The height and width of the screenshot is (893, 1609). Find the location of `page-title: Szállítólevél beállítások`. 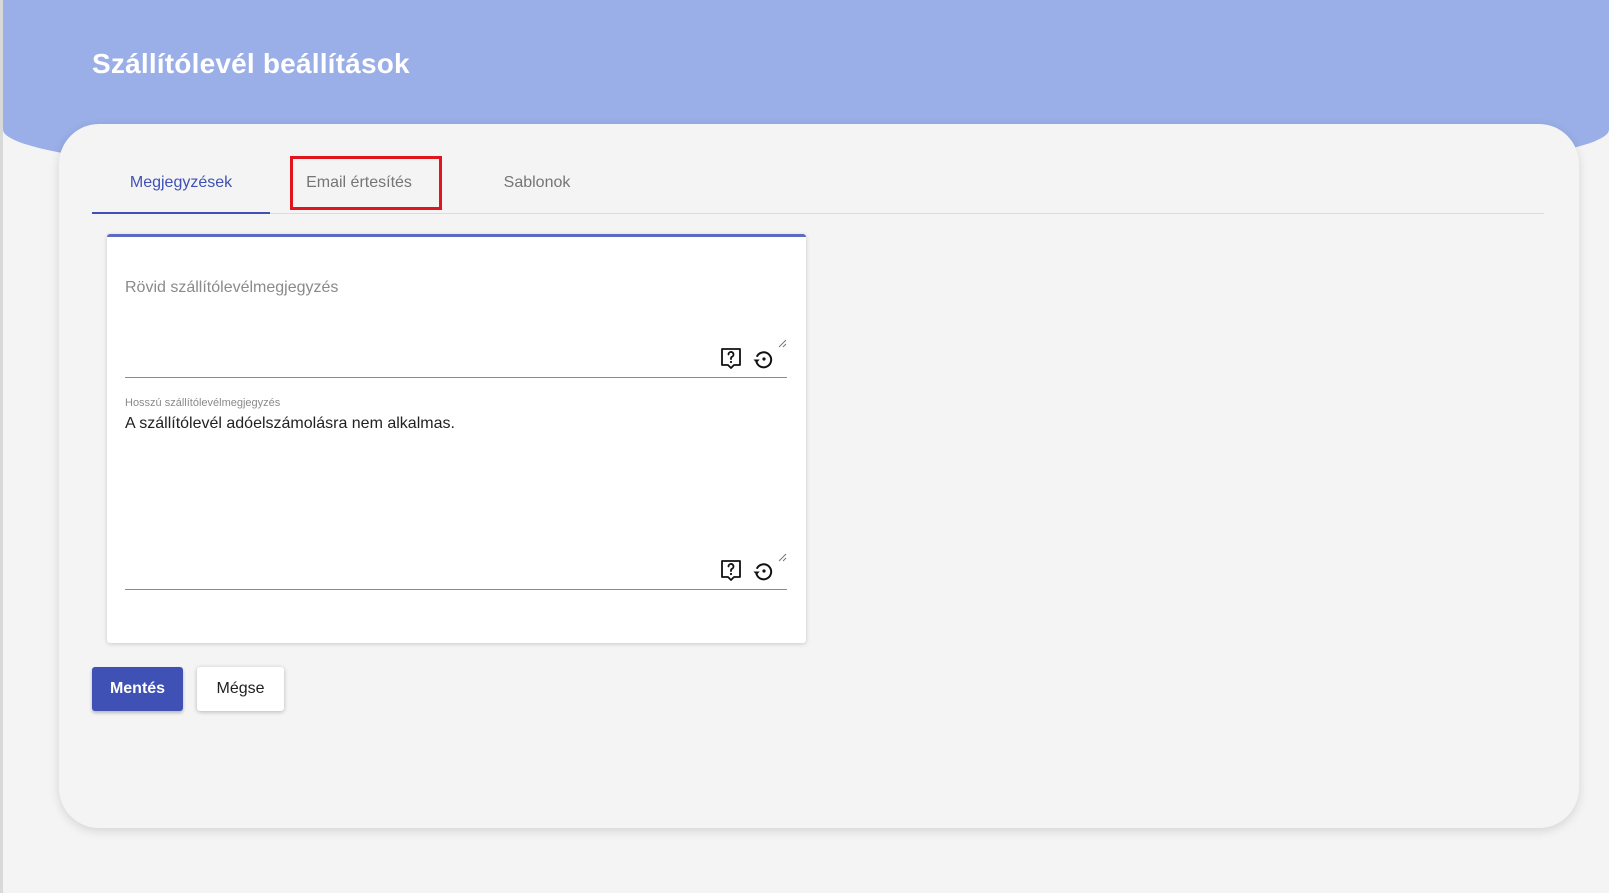

page-title: Szállítólevél beállítások is located at coordinates (251, 63).